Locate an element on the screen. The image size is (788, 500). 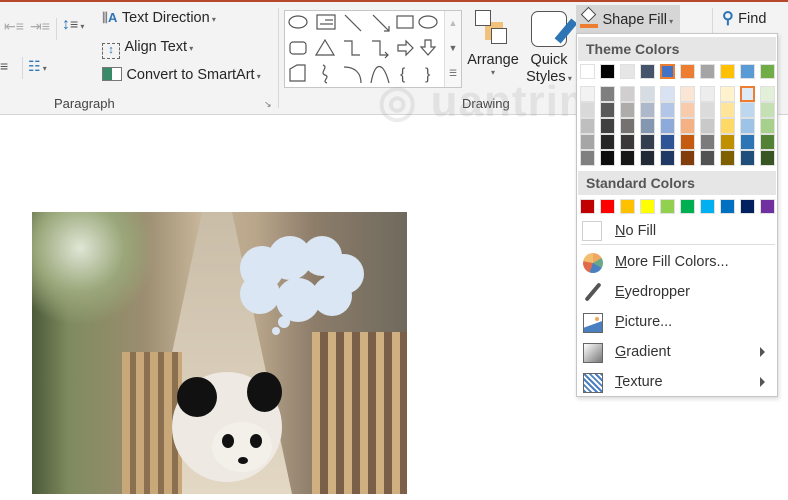
no-fill-item: No Fill is located at coordinates (677, 232).